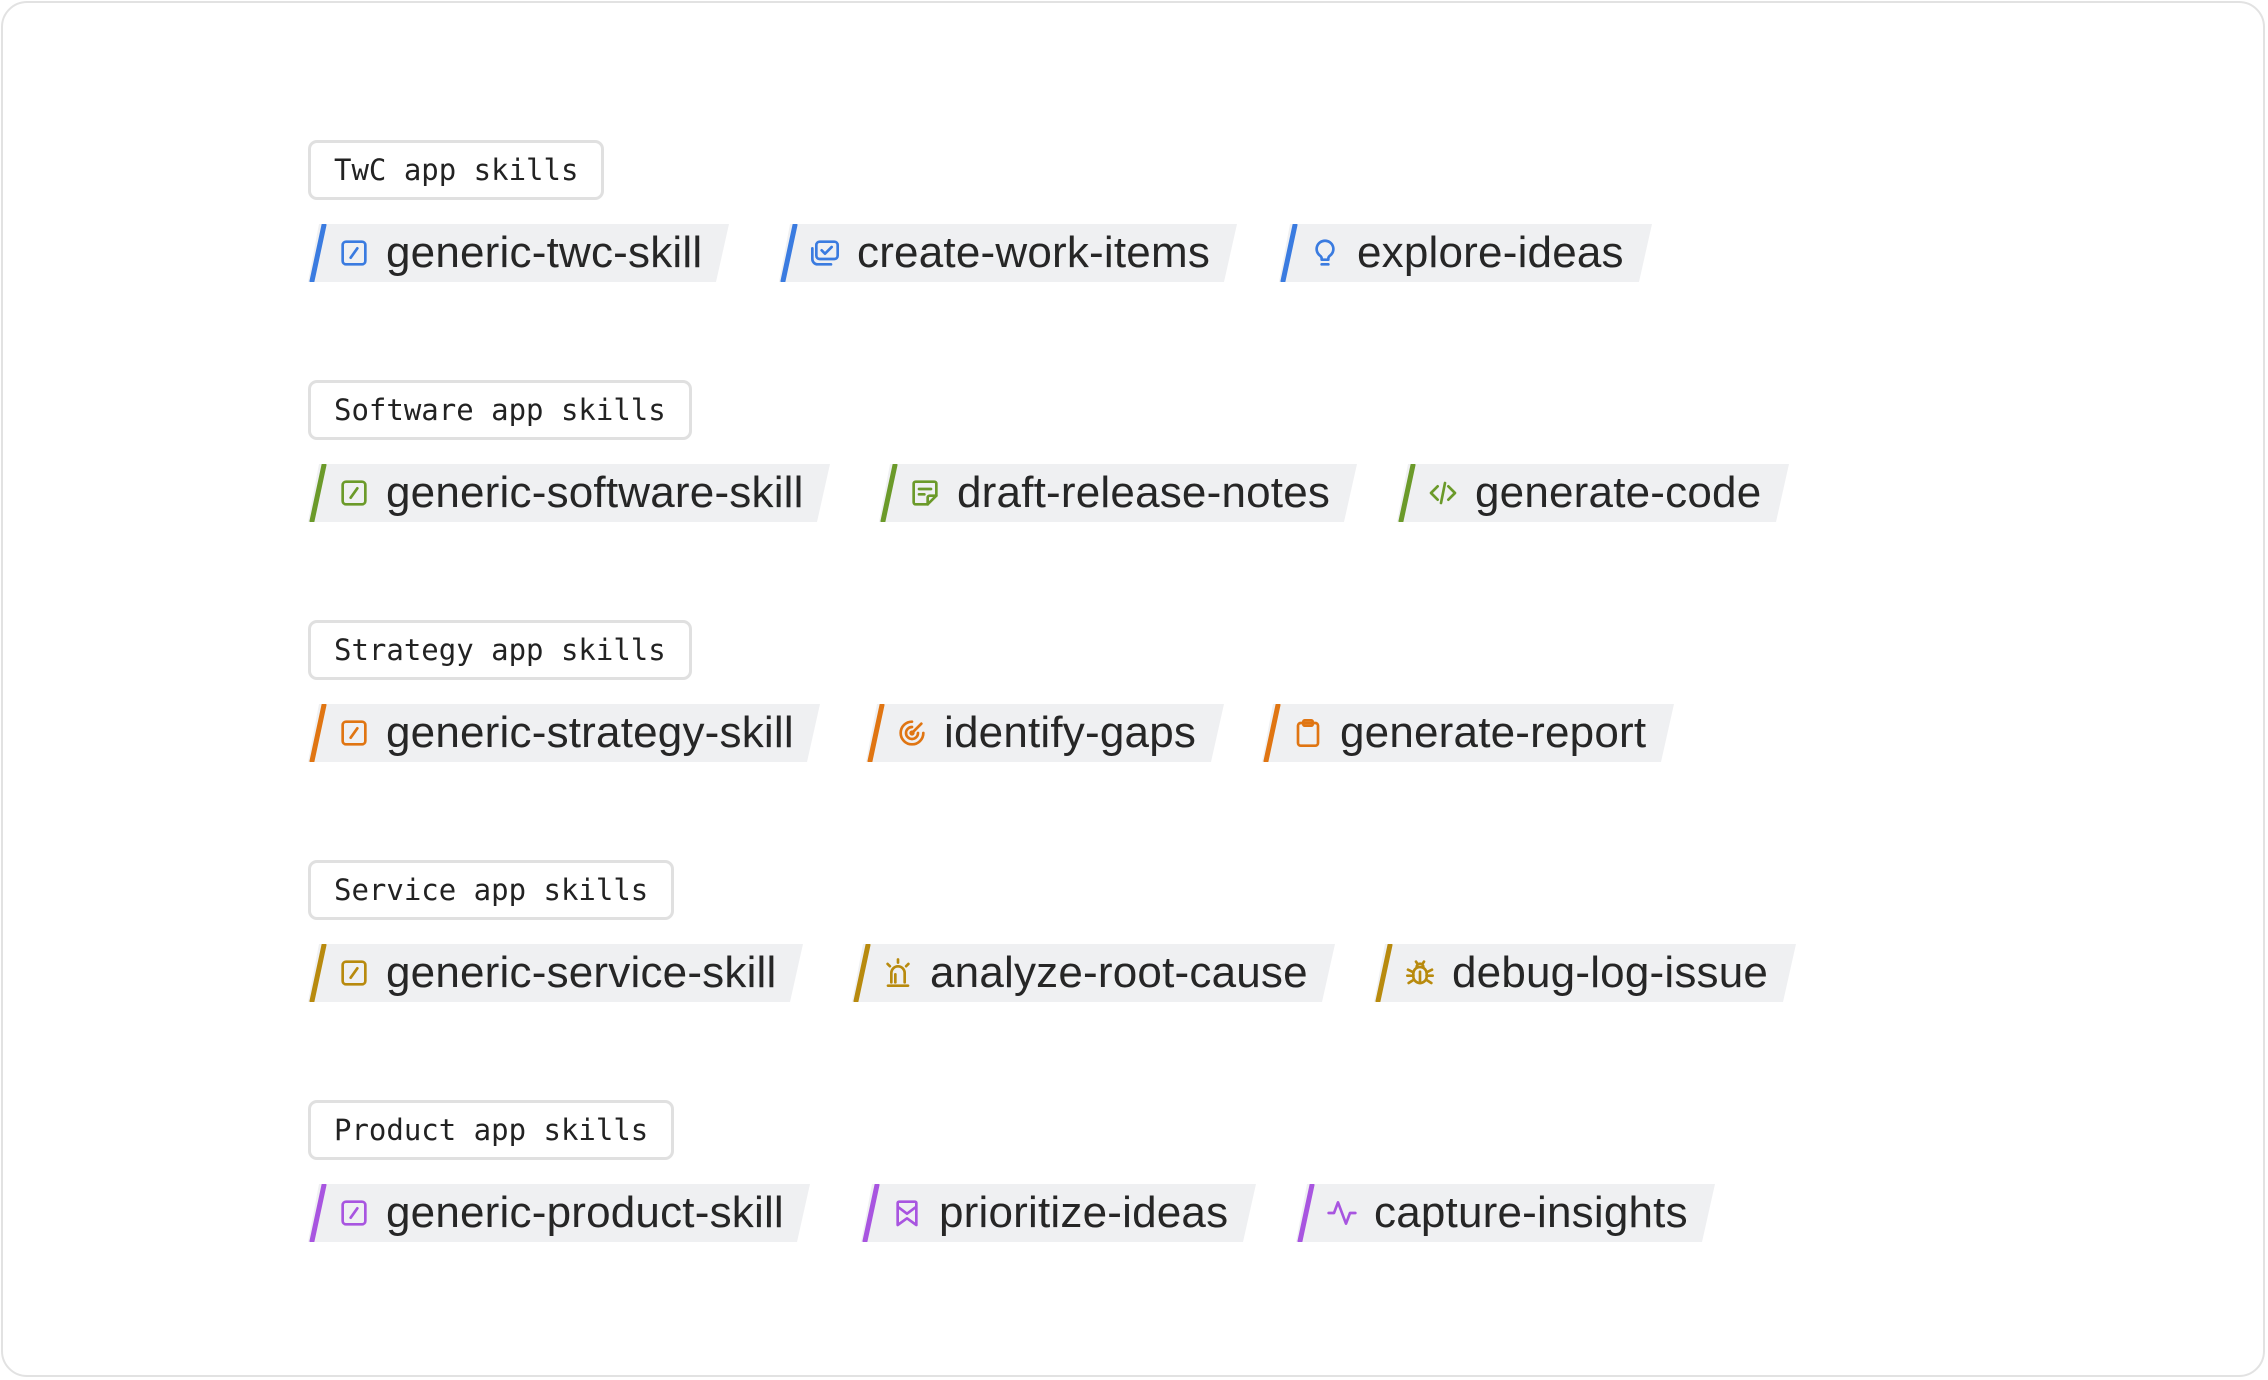  What do you see at coordinates (925, 493) in the screenshot?
I see `sticky-note-icon` at bounding box center [925, 493].